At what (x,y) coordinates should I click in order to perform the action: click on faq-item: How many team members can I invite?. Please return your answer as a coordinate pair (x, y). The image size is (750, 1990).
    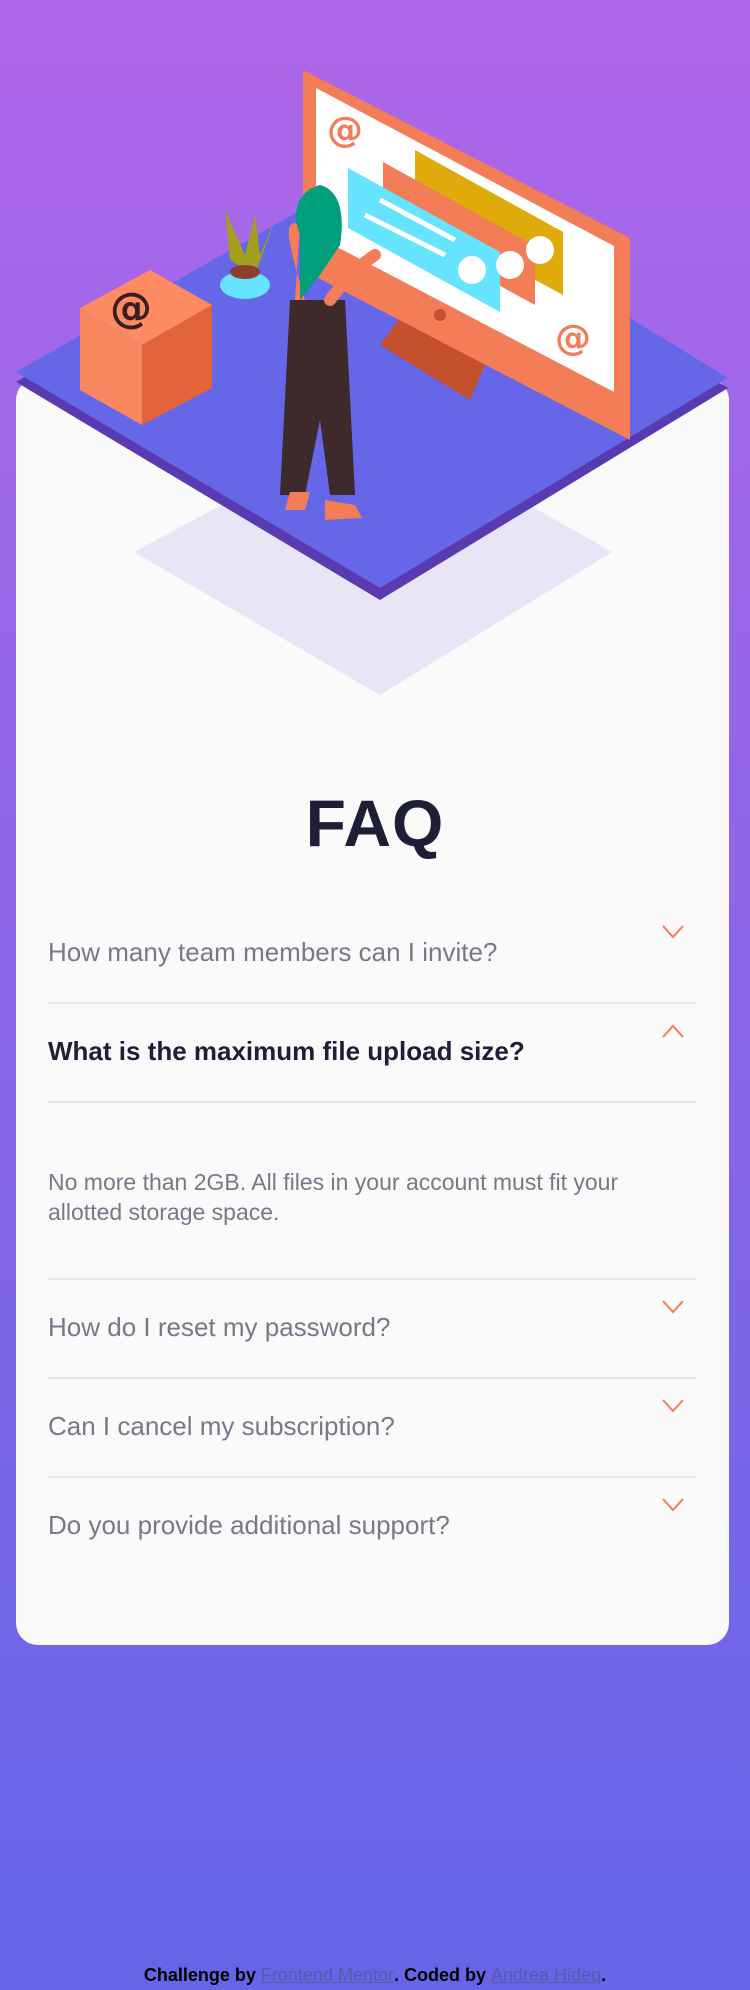
    Looking at the image, I should click on (372, 954).